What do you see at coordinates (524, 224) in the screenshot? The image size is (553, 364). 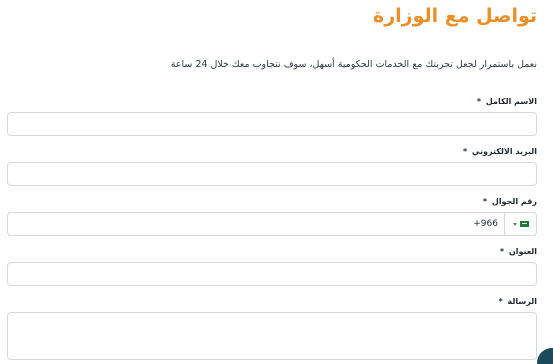 I see `saudi-flag-icon` at bounding box center [524, 224].